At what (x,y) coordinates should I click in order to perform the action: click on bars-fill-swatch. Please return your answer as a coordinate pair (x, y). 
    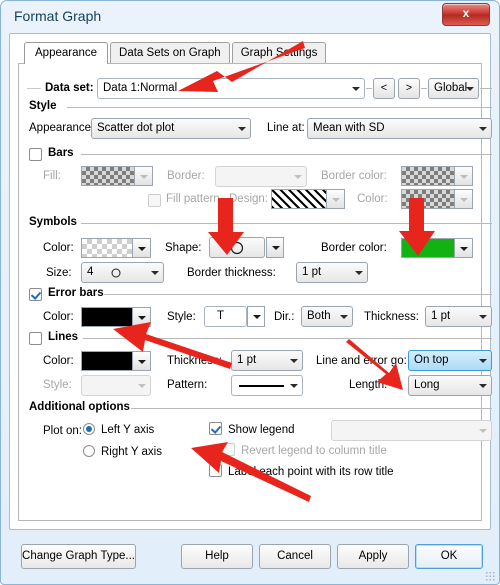
    Looking at the image, I should click on (108, 176).